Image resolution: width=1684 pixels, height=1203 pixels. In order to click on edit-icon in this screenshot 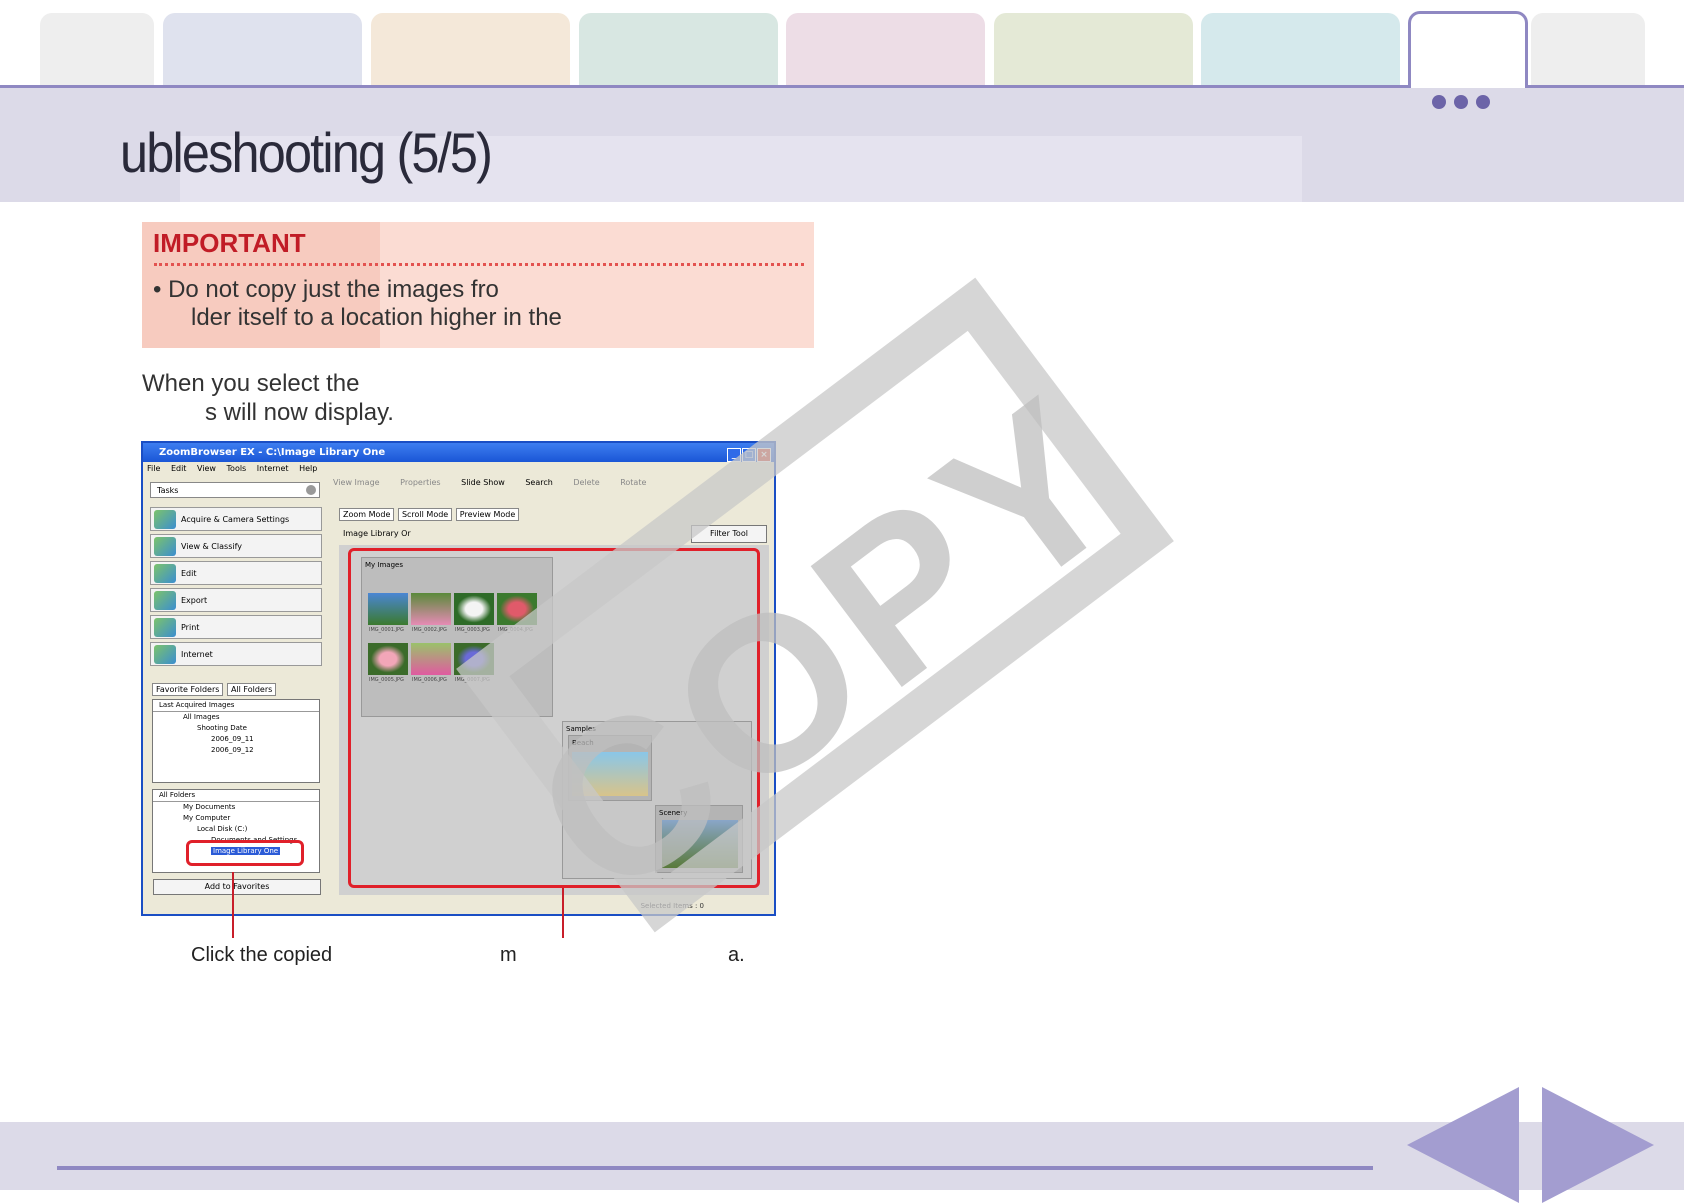, I will do `click(165, 573)`.